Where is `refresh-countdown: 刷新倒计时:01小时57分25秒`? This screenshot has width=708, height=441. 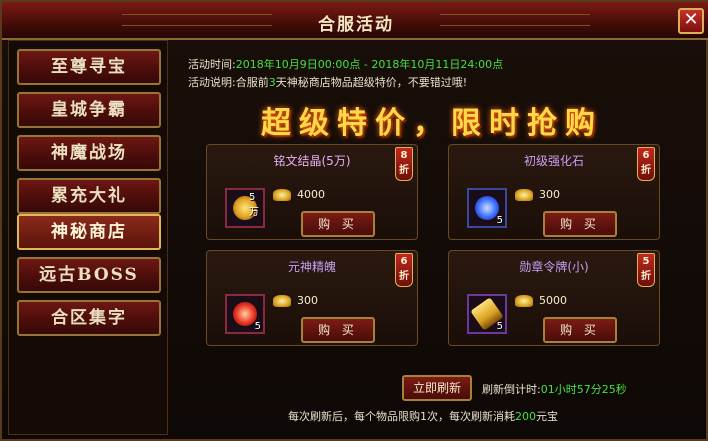
refresh-countdown: 刷新倒计时:01小时57分25秒 is located at coordinates (554, 389).